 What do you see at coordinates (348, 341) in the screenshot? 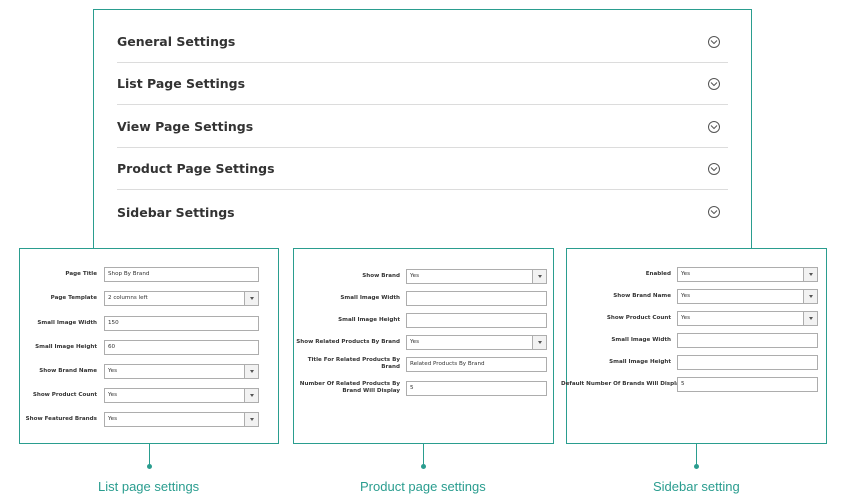
I see `field-label: Show Related Products By Brand` at bounding box center [348, 341].